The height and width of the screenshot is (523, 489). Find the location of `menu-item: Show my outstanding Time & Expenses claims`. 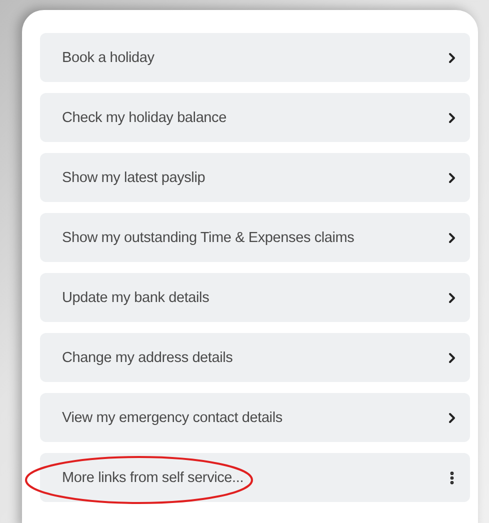

menu-item: Show my outstanding Time & Expenses claims is located at coordinates (255, 237).